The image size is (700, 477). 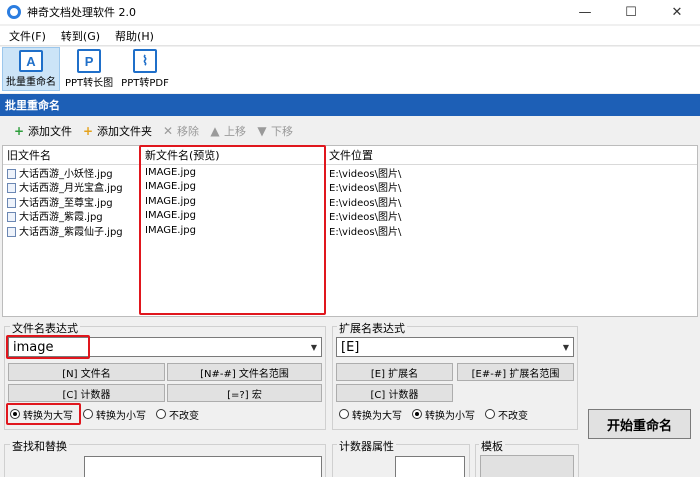 What do you see at coordinates (89, 83) in the screenshot?
I see `tool-label: PPT转长图` at bounding box center [89, 83].